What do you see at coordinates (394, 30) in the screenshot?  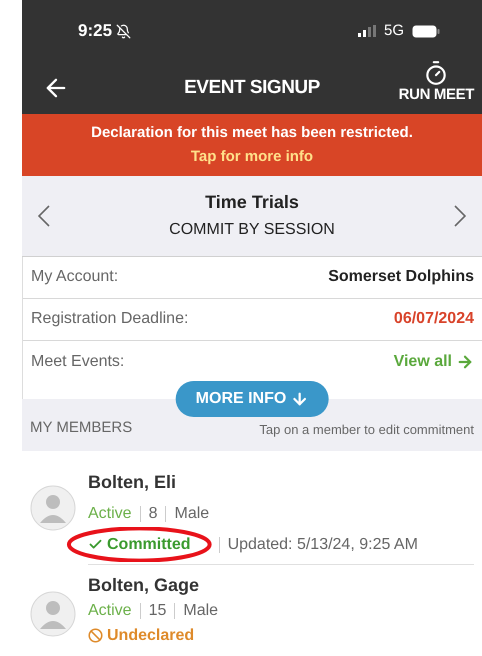 I see `network-label: 5G` at bounding box center [394, 30].